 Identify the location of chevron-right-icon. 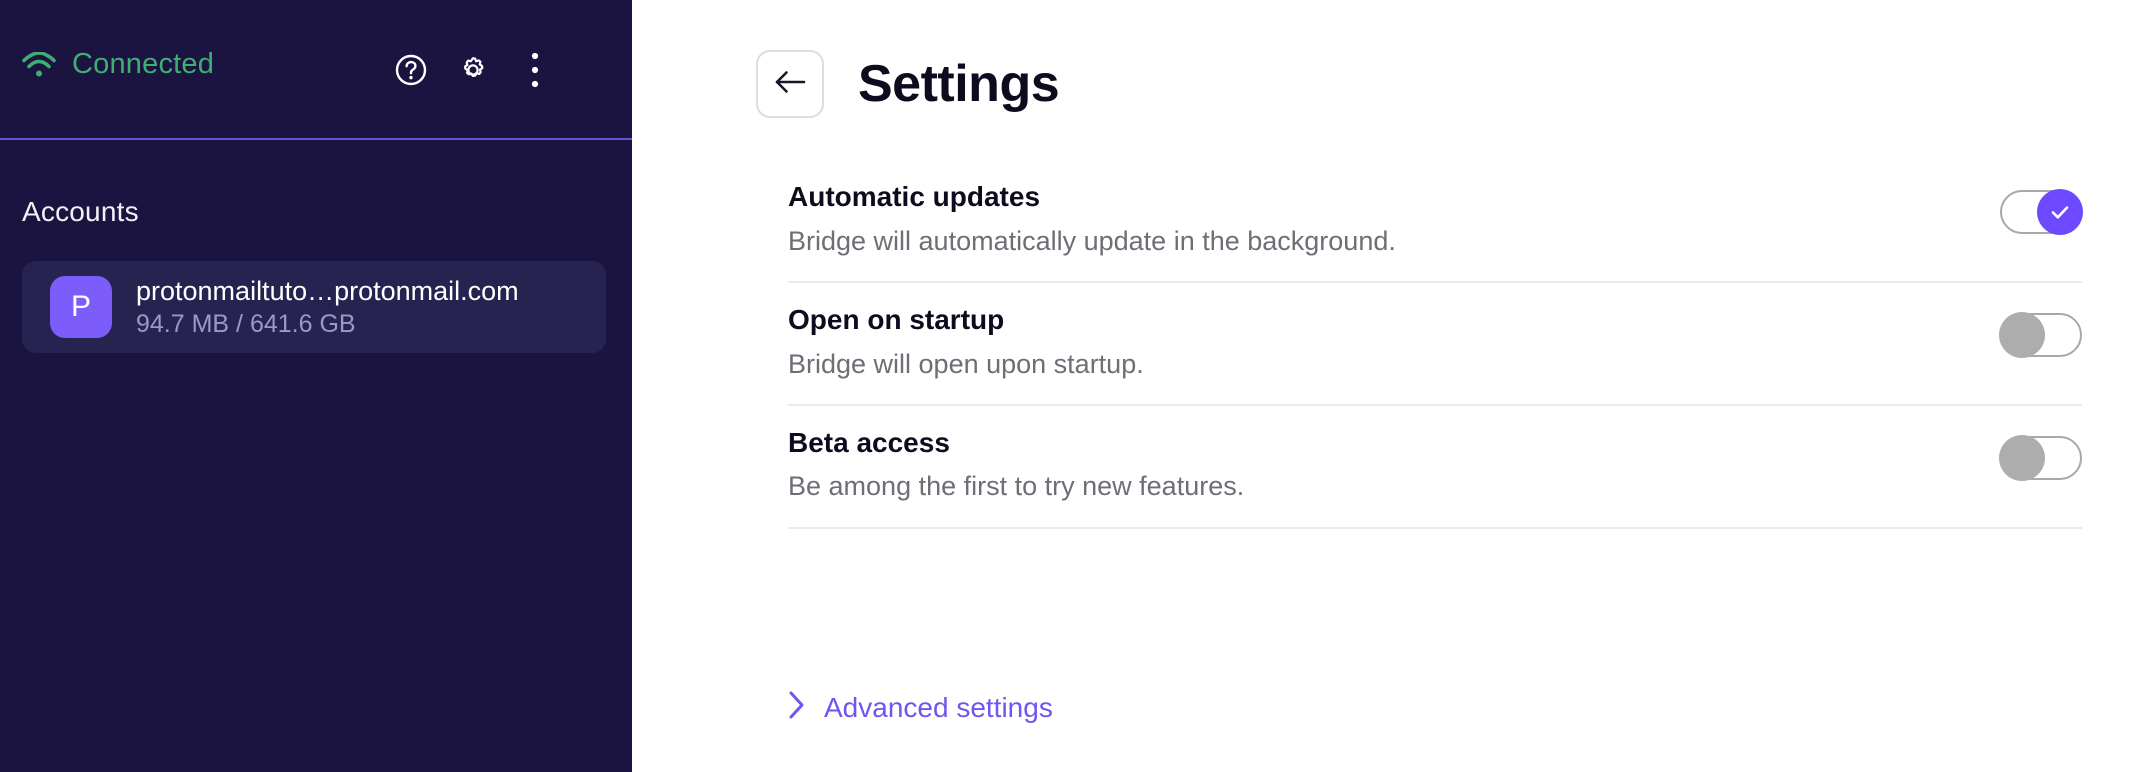
(797, 707).